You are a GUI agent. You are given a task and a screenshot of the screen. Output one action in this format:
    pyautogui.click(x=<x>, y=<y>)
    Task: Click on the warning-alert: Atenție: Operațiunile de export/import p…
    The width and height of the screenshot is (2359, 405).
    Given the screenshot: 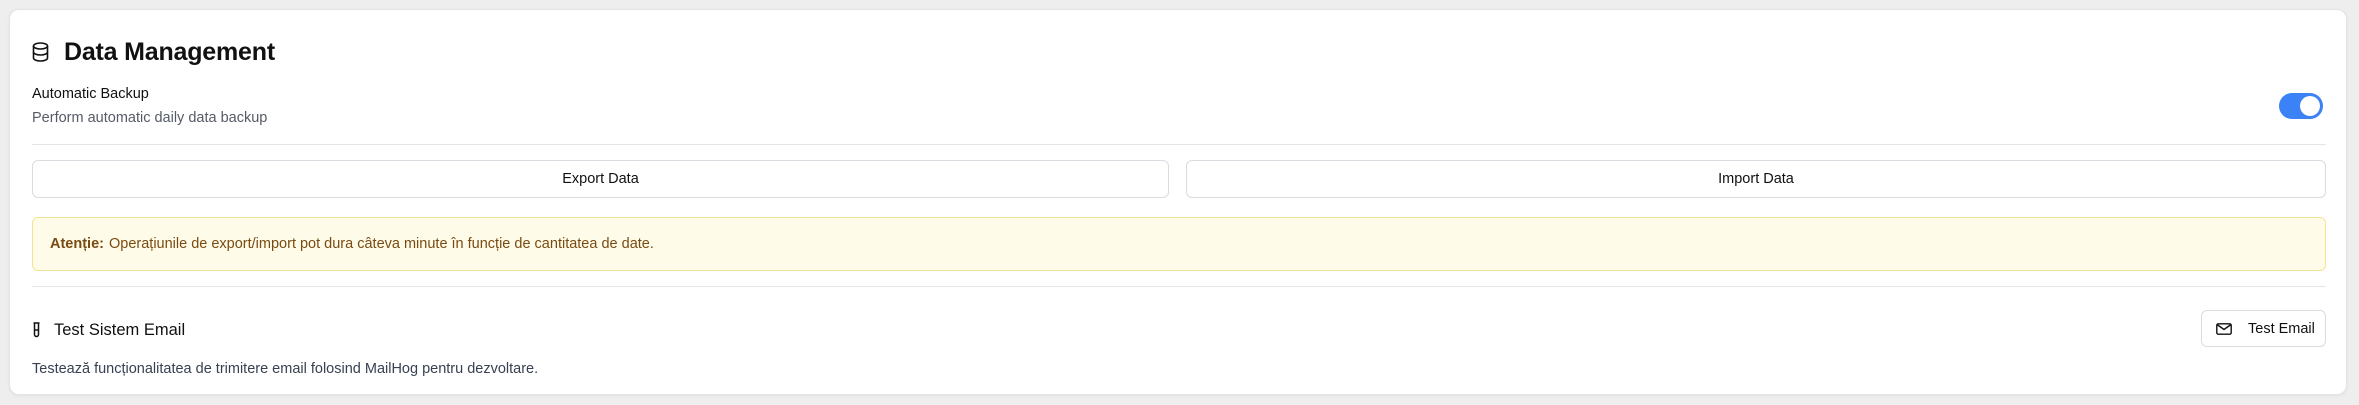 What is the action you would take?
    pyautogui.click(x=1179, y=244)
    